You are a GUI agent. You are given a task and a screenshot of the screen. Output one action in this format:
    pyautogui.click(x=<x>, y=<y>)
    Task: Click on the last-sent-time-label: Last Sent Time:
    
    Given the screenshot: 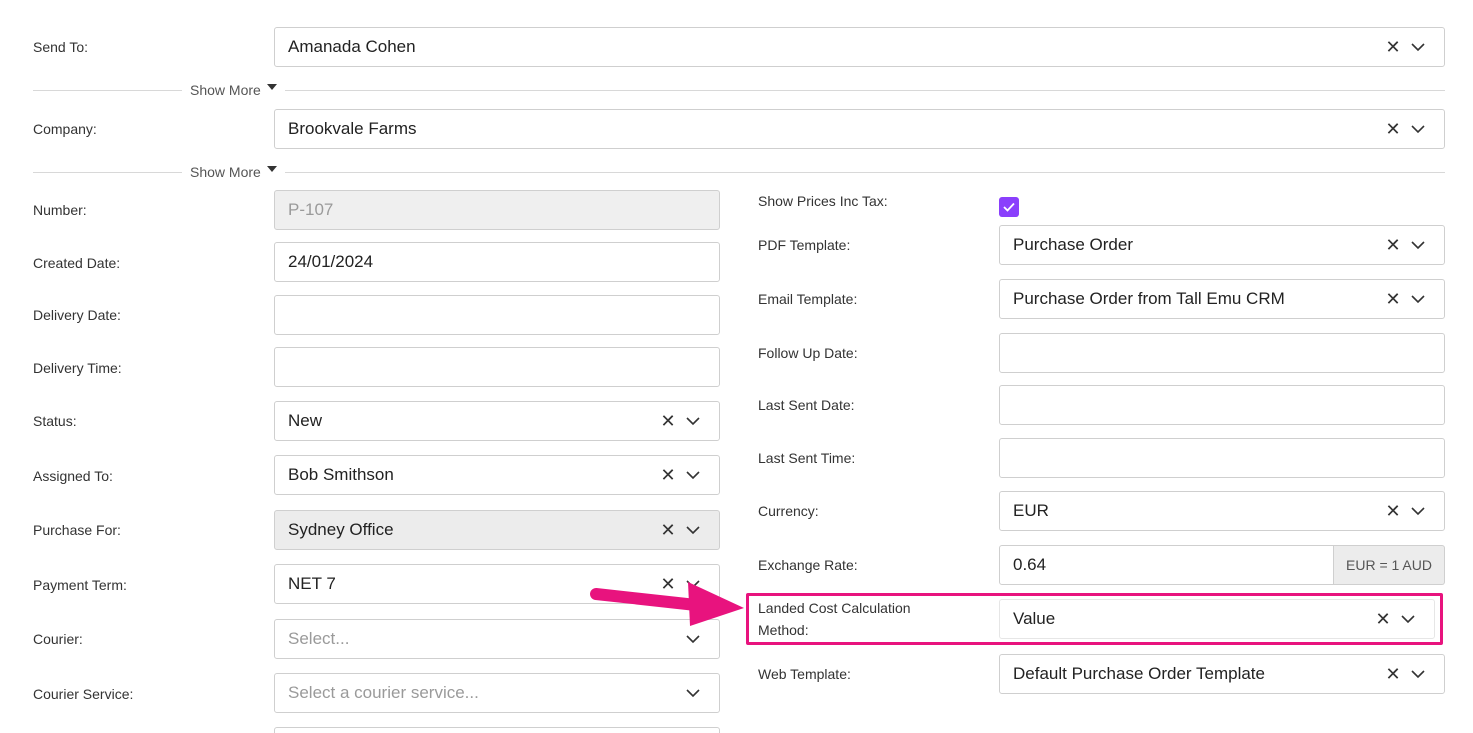 What is the action you would take?
    pyautogui.click(x=807, y=458)
    